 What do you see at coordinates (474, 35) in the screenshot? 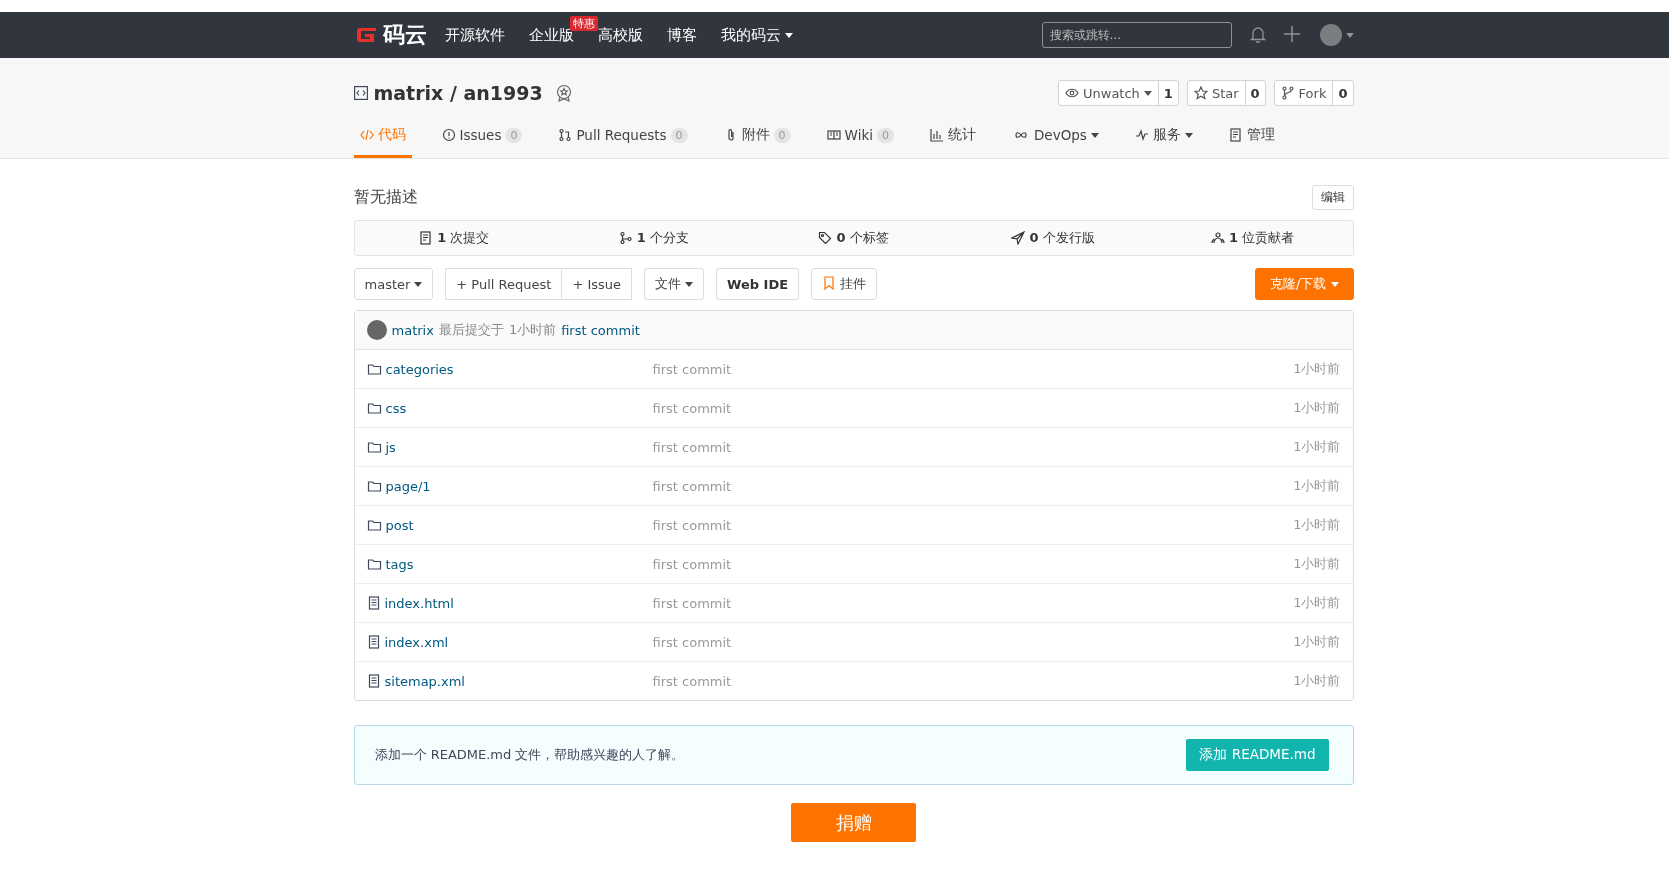
I see `nav-link: 开源软件` at bounding box center [474, 35].